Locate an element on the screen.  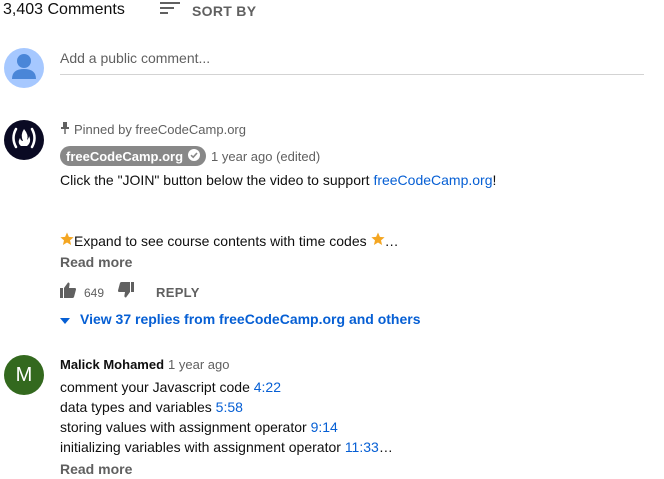
current-user-avatar is located at coordinates (24, 68).